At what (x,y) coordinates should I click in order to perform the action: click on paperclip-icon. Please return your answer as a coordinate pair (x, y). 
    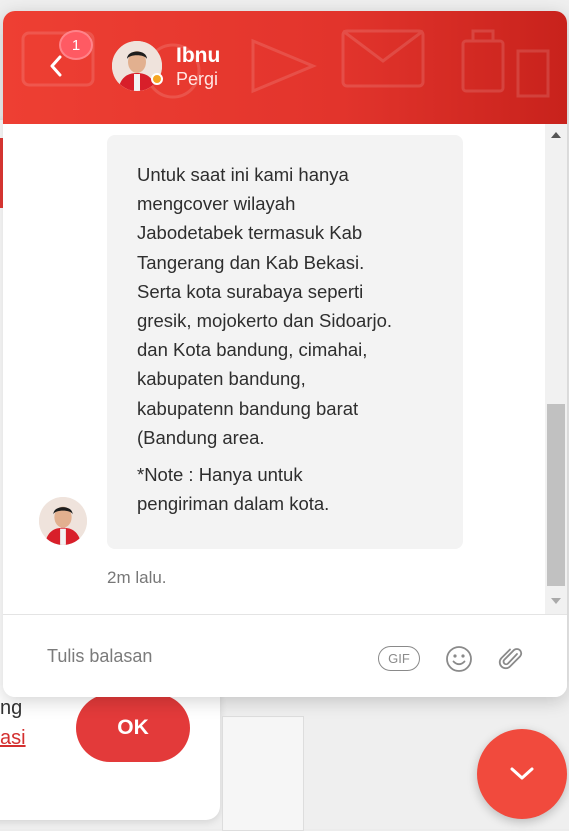
    Looking at the image, I should click on (510, 659).